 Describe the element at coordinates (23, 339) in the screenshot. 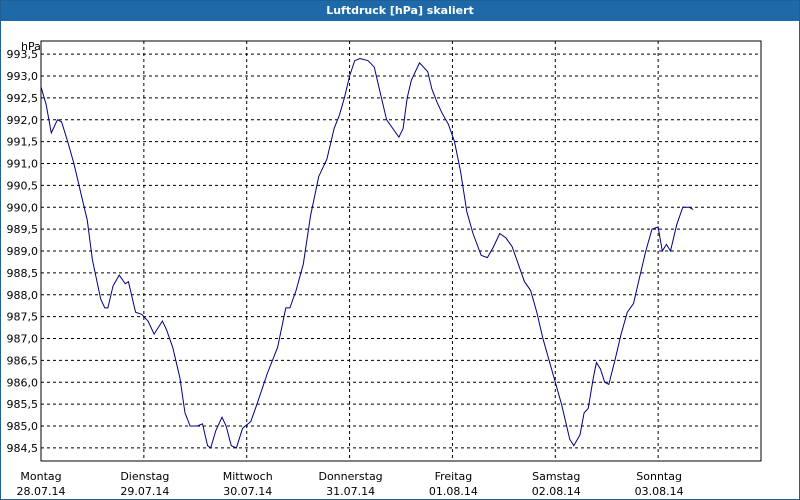

I see `y-tick-label: 987,0` at that location.